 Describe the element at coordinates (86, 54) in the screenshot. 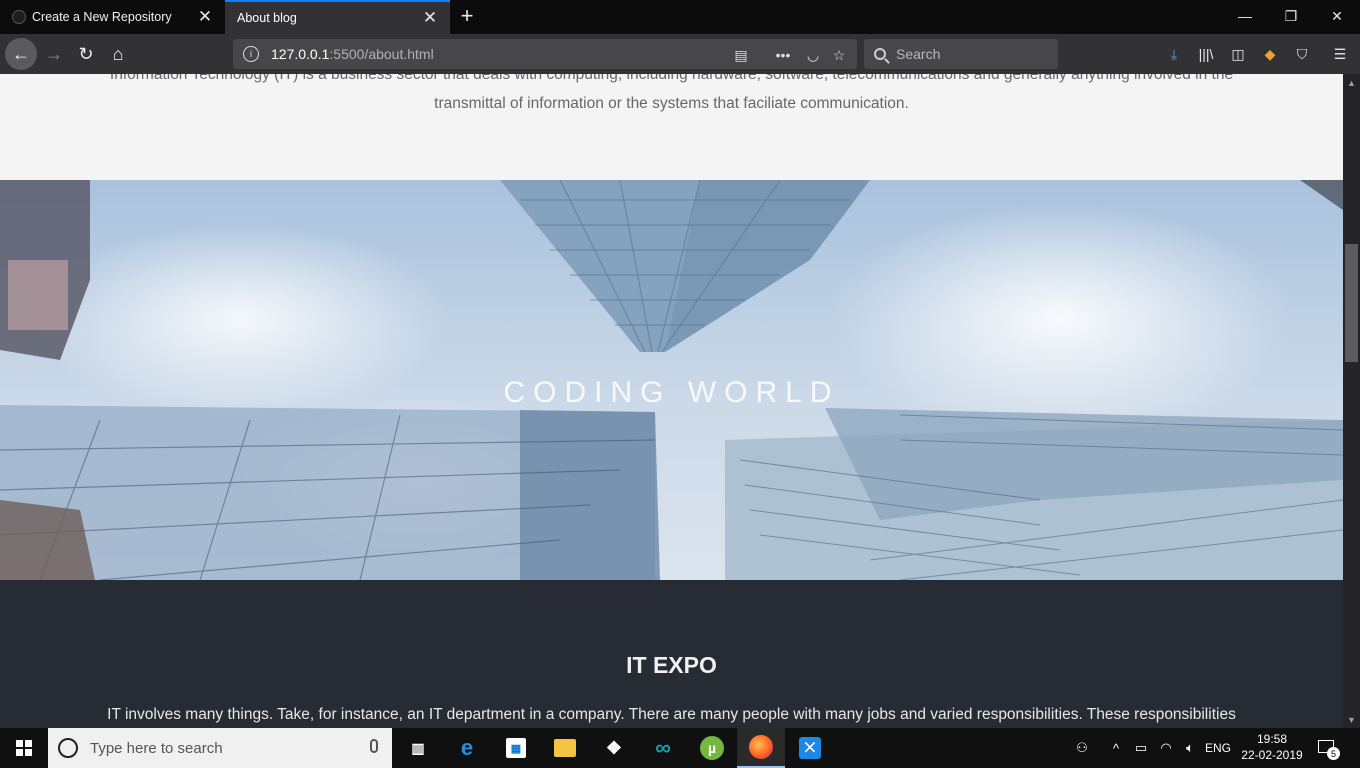

I see `reload-button: ↻` at that location.